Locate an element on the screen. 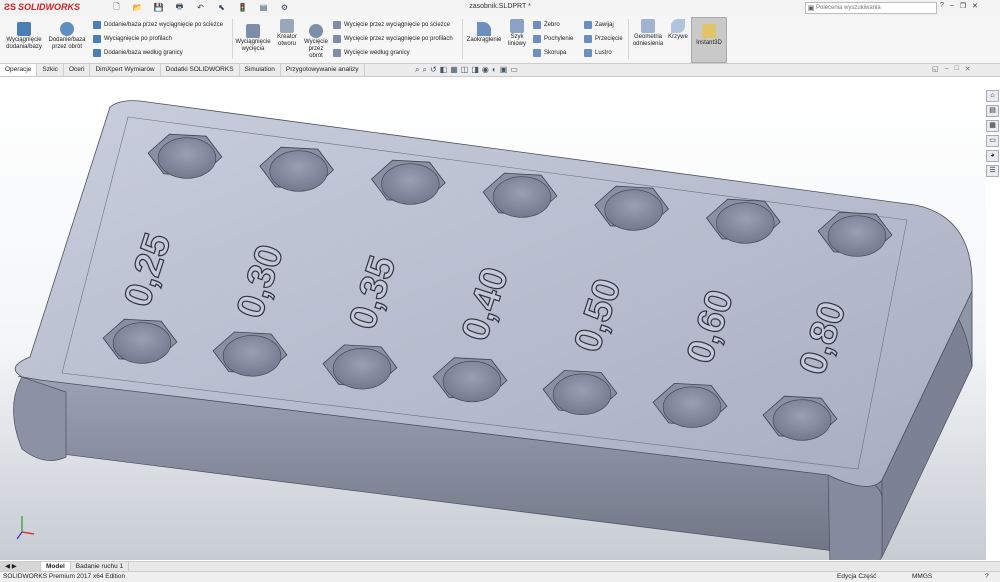 Image resolution: width=1000 pixels, height=582 pixels. zoom-to-fit-icon: ⌕ is located at coordinates (417, 70).